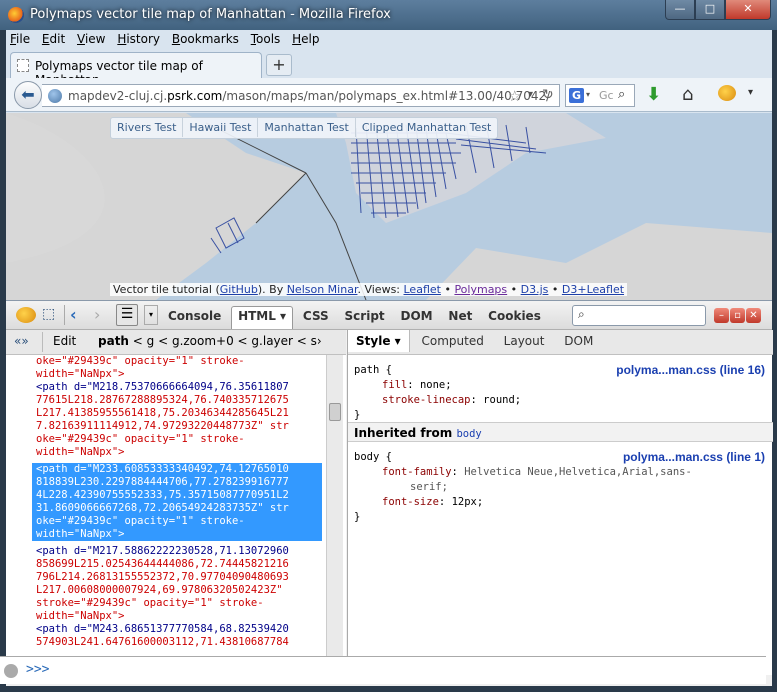  Describe the element at coordinates (379, 341) in the screenshot. I see `tab-style: Style ▾` at that location.